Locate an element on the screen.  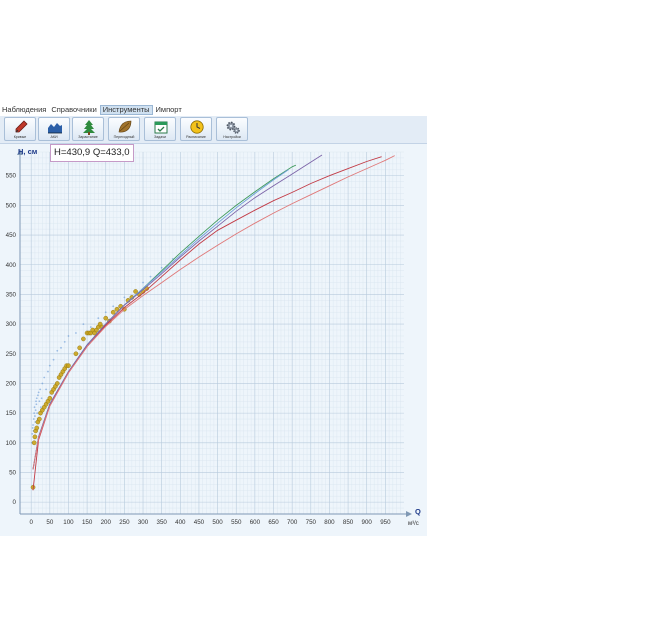
tasks-button-label: Задачи is located at coordinates (160, 137).